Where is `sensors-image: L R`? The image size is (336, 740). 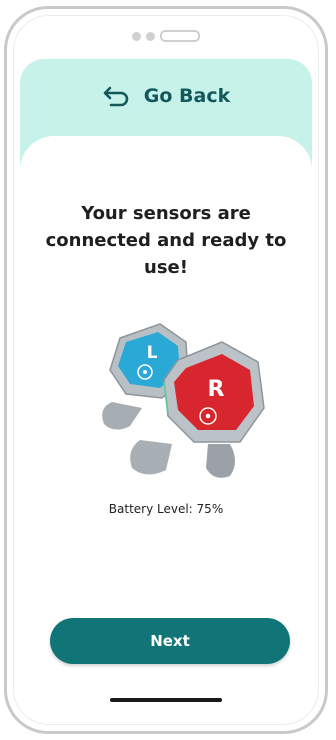 sensors-image: L R is located at coordinates (183, 400).